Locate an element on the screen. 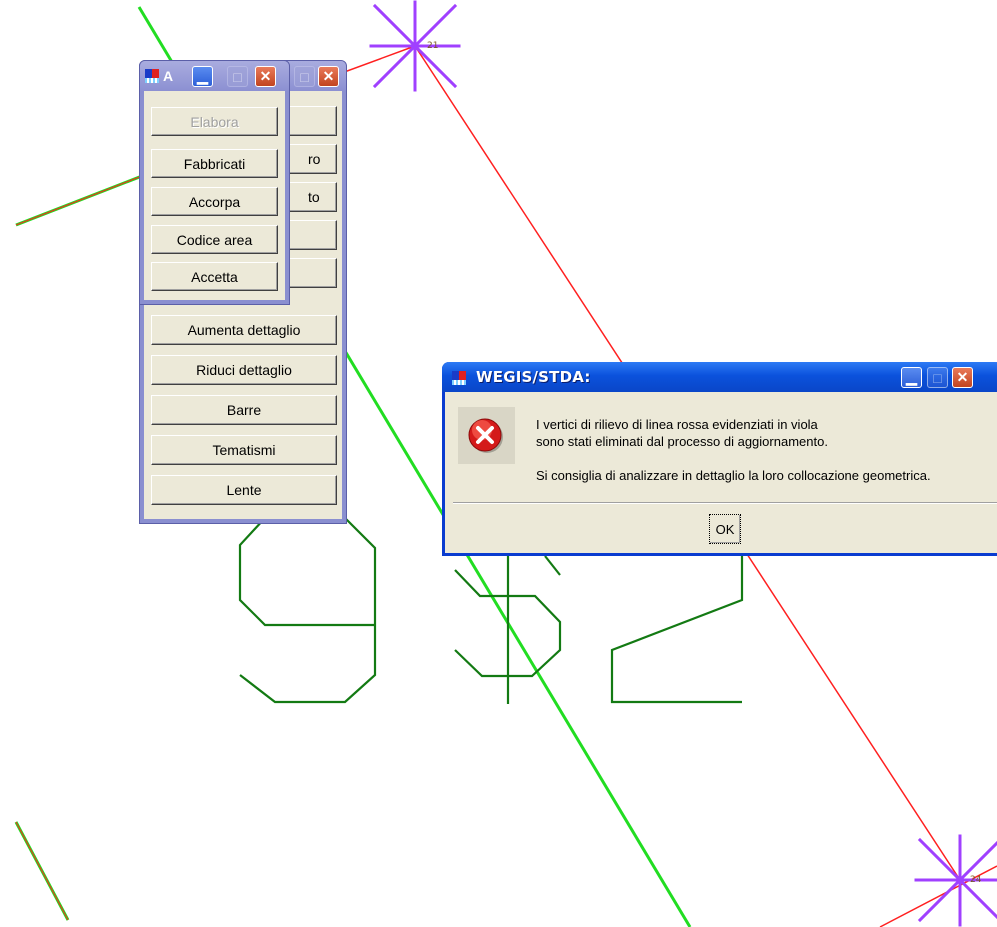  ok-button: OK is located at coordinates (725, 529).